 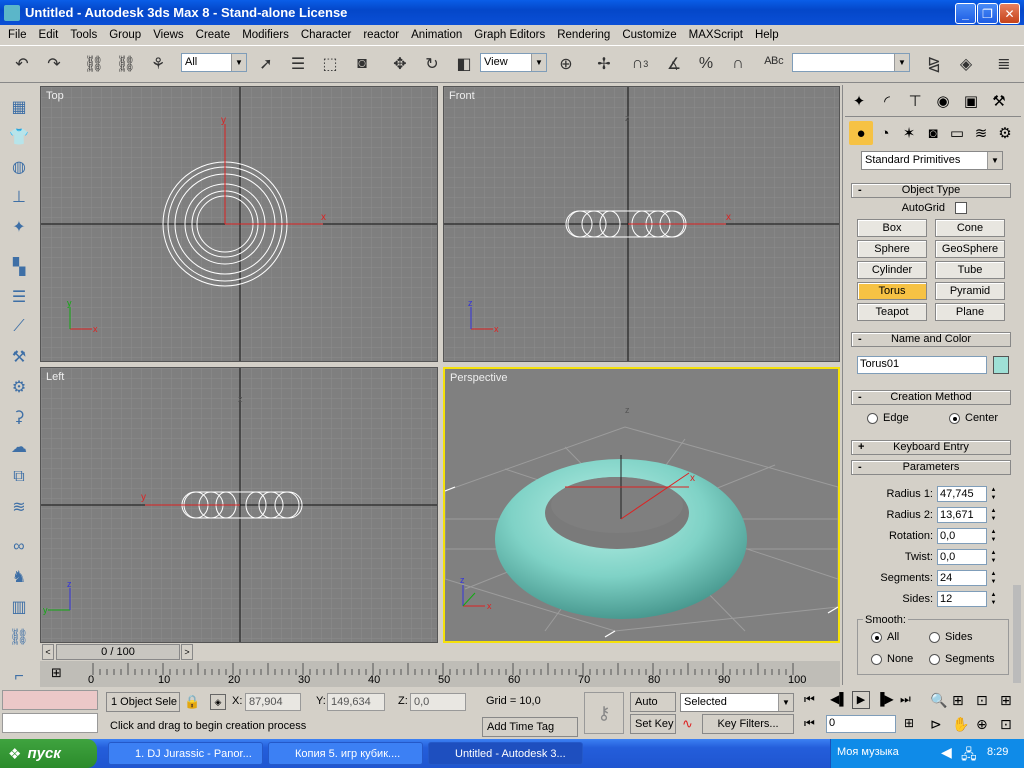 What do you see at coordinates (438, 702) in the screenshot?
I see `z-coord-field: 0,0` at bounding box center [438, 702].